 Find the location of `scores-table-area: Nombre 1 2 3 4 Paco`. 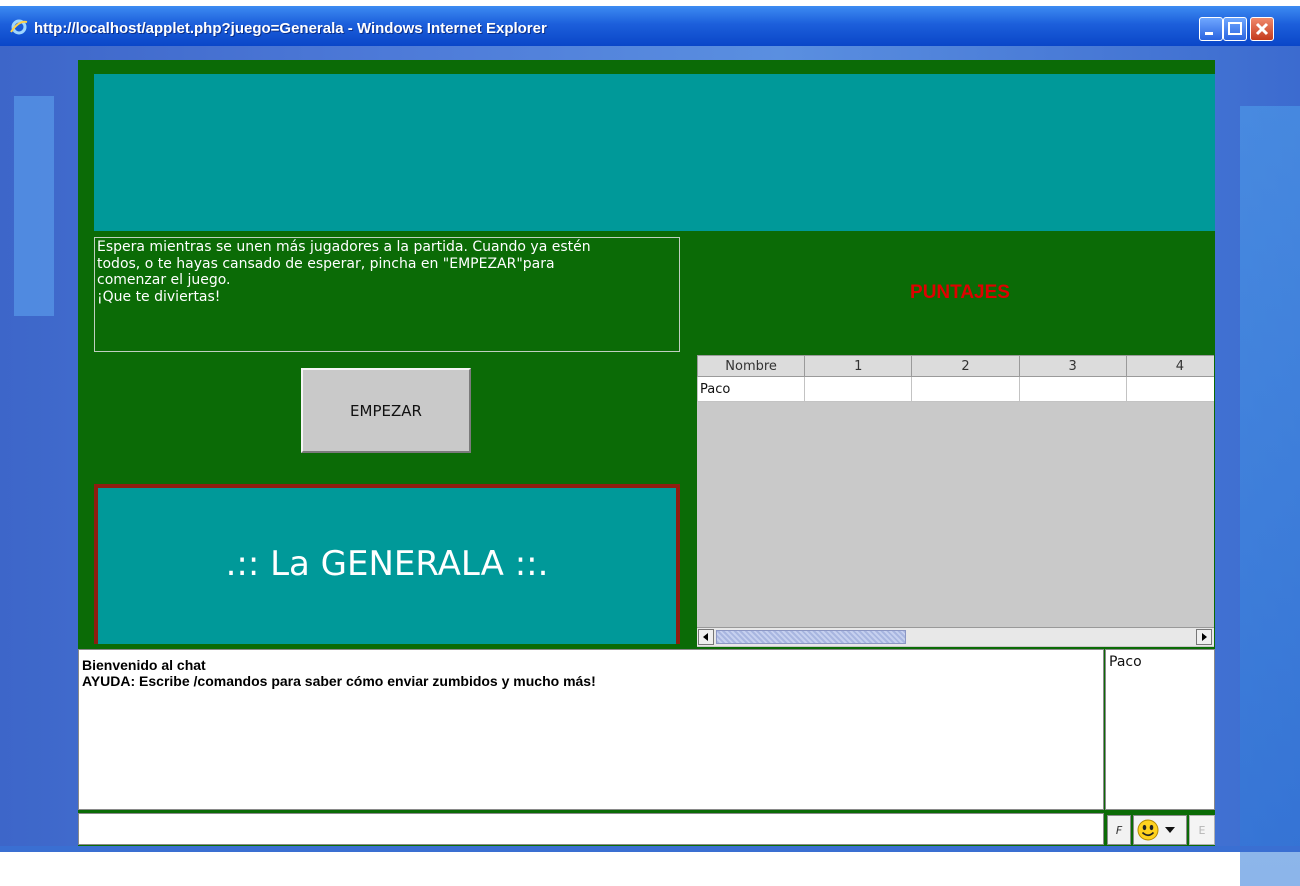

scores-table-area: Nombre 1 2 3 4 Paco is located at coordinates (955, 501).